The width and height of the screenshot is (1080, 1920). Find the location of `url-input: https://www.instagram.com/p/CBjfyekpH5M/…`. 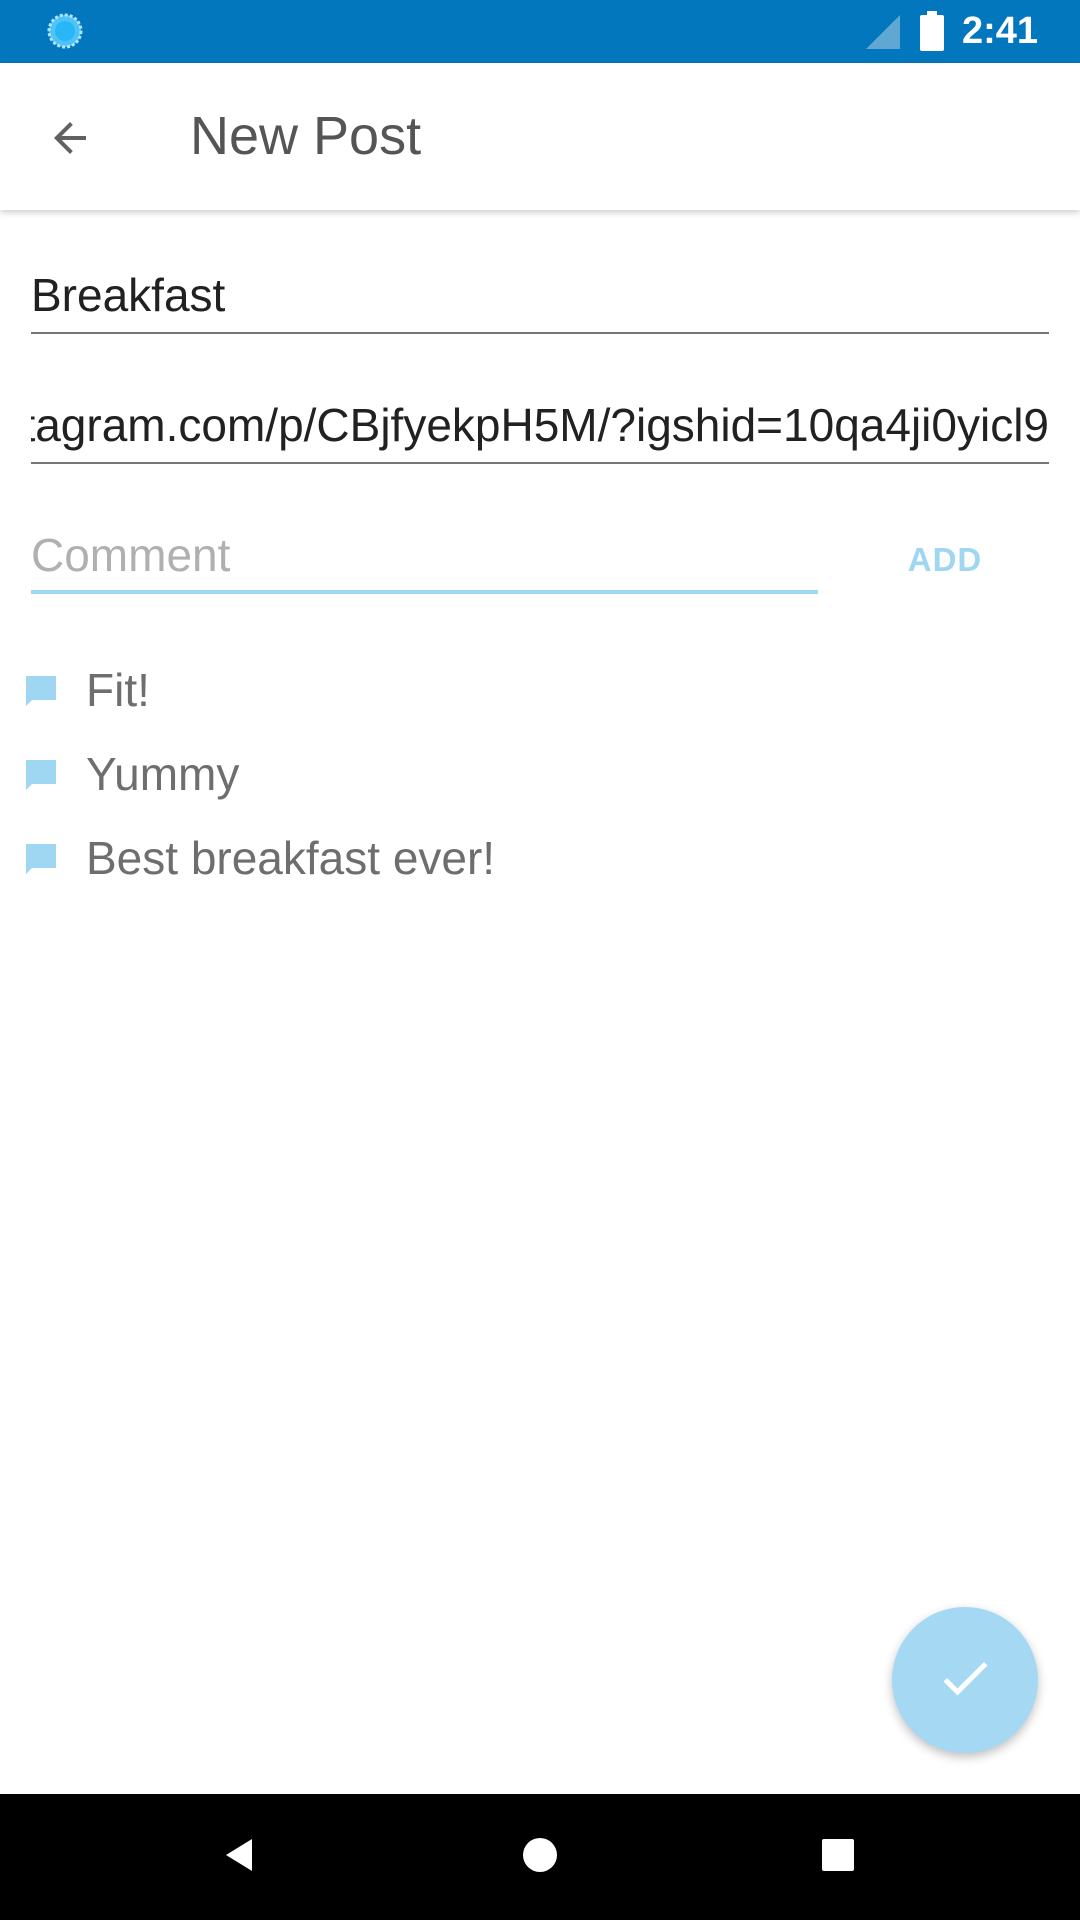

url-input: https://www.instagram.com/p/CBjfyekpH5M/… is located at coordinates (540, 425).